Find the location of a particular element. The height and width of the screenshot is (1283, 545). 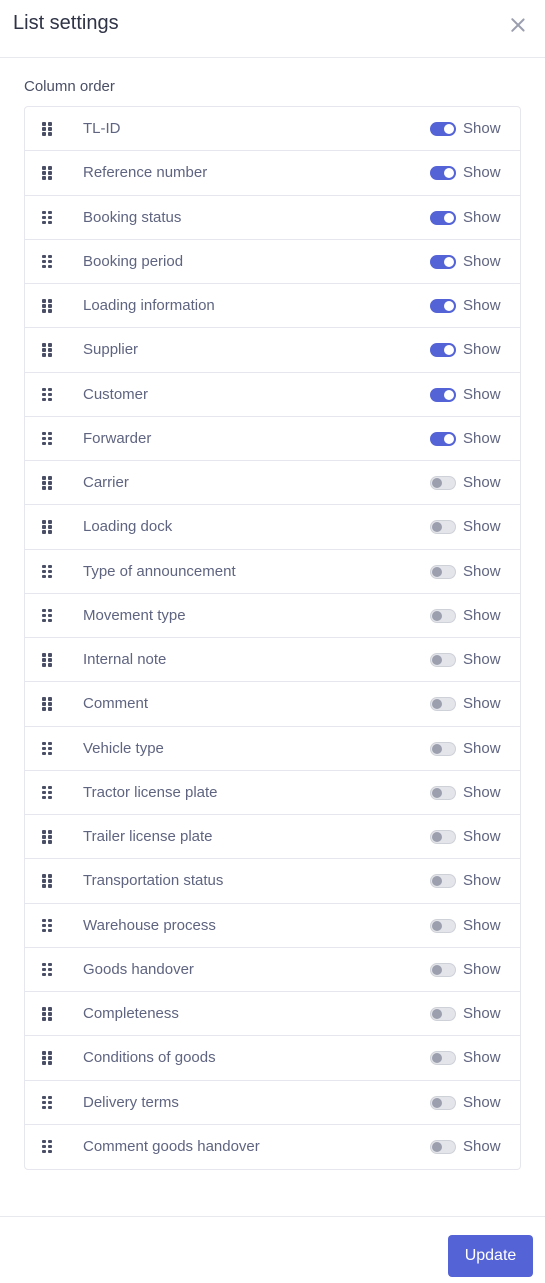

column-row: Booking status Show is located at coordinates (272, 218).